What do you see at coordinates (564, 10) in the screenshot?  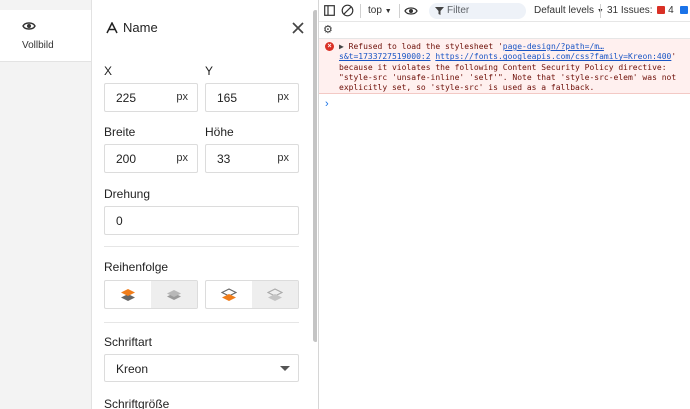 I see `levels-label: Default levels` at bounding box center [564, 10].